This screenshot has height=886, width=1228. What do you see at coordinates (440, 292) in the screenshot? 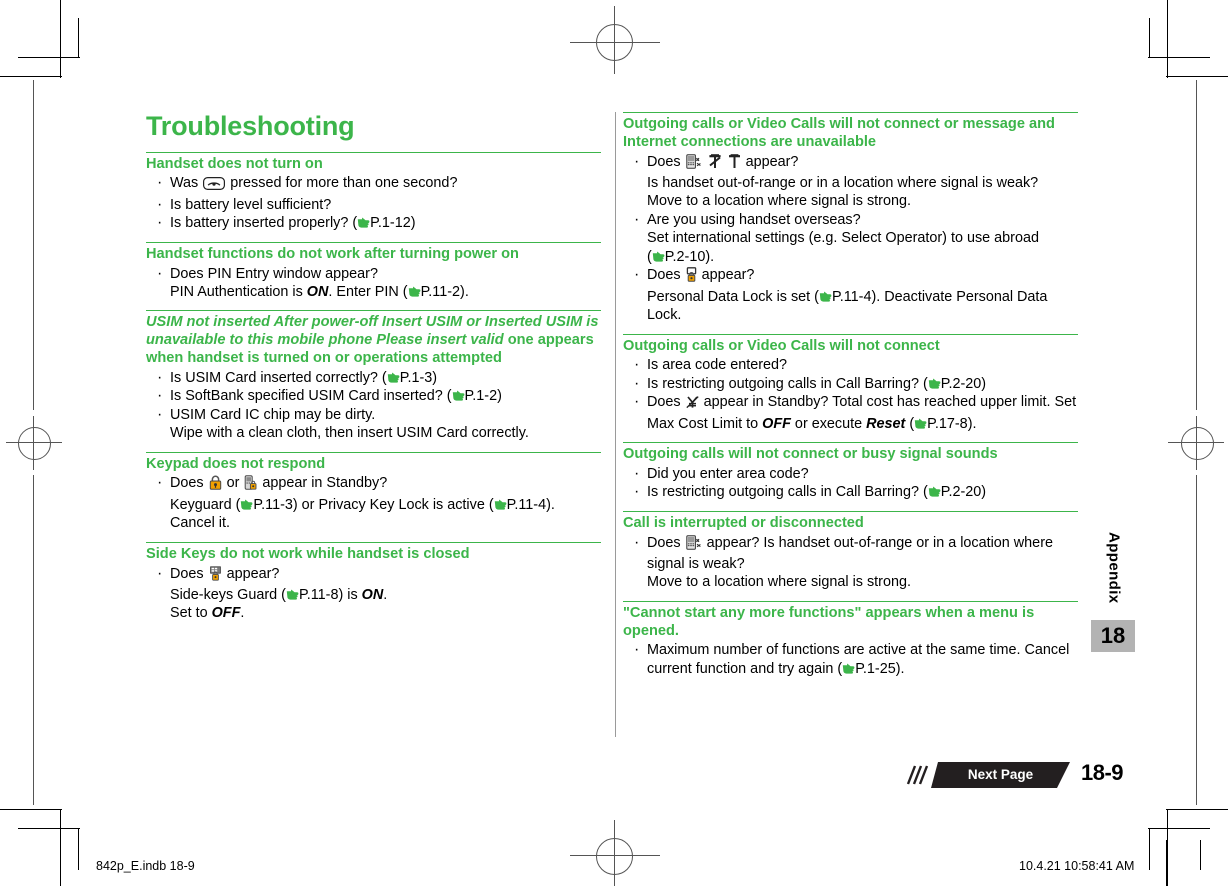
I see `reference-label: P.11-2` at bounding box center [440, 292].